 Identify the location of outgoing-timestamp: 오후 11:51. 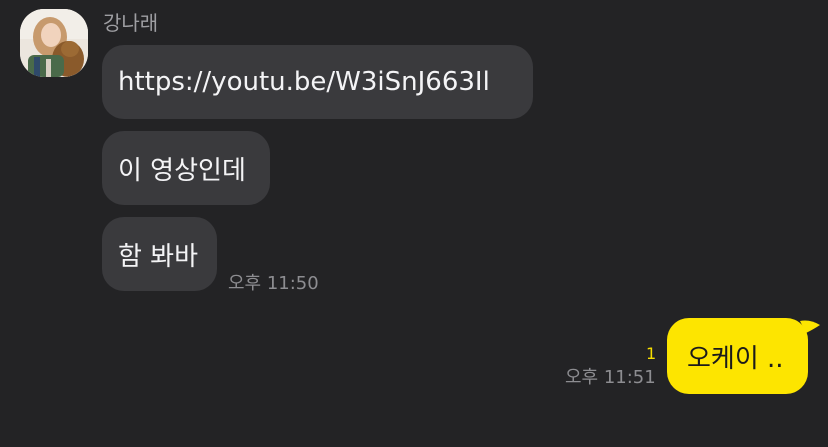
(610, 377).